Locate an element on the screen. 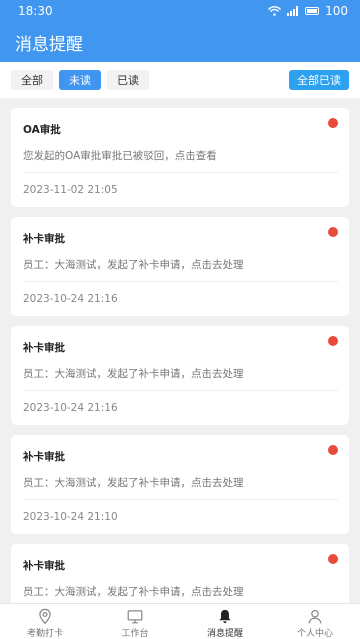 This screenshot has width=360, height=639. tab-workbench: 工作台 is located at coordinates (135, 621).